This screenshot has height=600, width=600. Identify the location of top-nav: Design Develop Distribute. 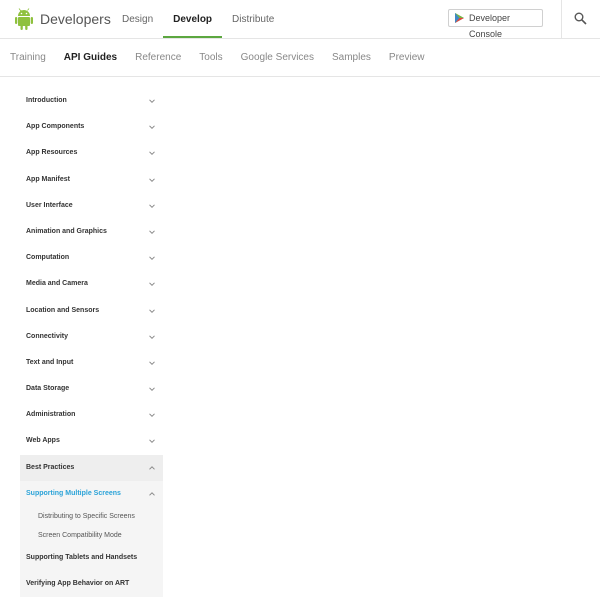
(198, 19).